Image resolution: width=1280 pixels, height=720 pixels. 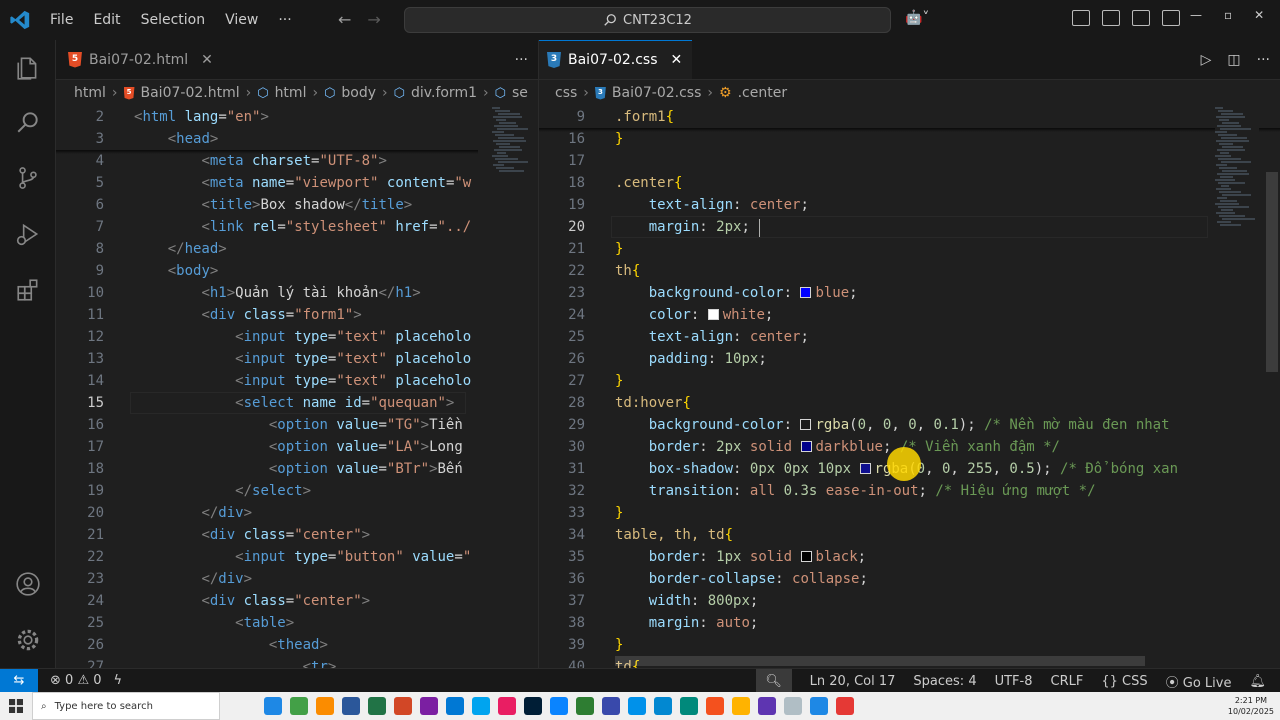 What do you see at coordinates (1228, 15) in the screenshot?
I see `restore-icon: ▫` at bounding box center [1228, 15].